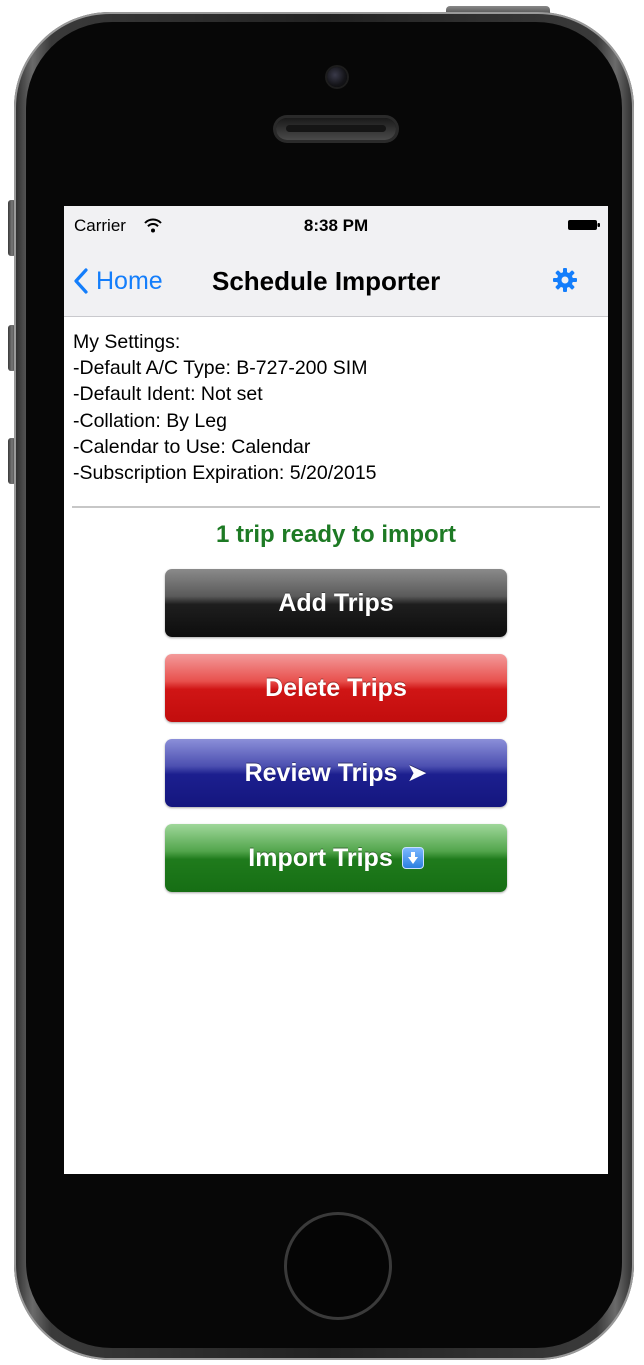 Image resolution: width=644 pixels, height=1365 pixels. What do you see at coordinates (336, 507) in the screenshot?
I see `divider` at bounding box center [336, 507].